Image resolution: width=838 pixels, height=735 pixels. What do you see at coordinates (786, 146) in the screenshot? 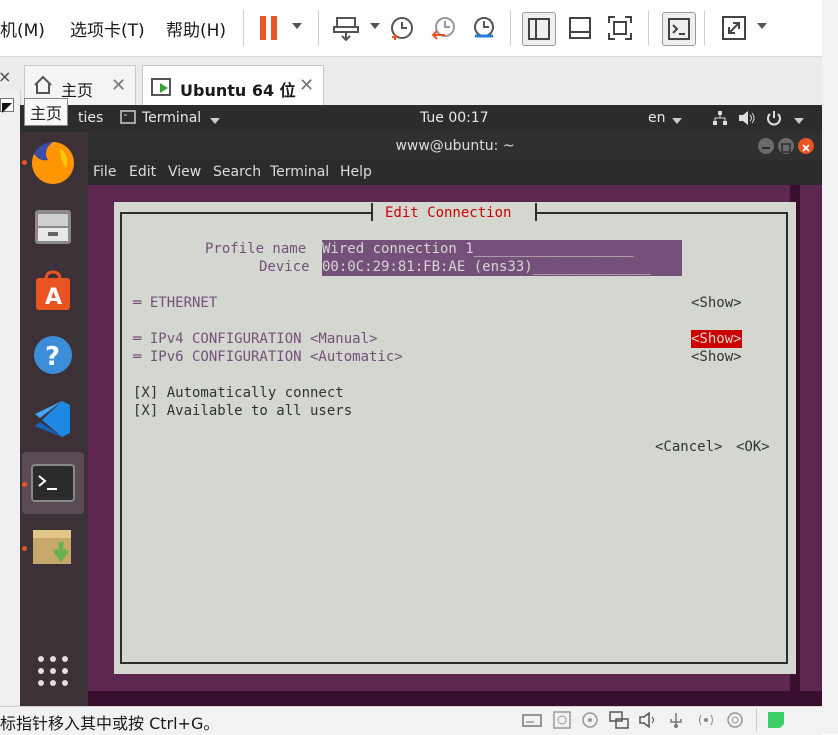
I see `maximize-icon` at bounding box center [786, 146].